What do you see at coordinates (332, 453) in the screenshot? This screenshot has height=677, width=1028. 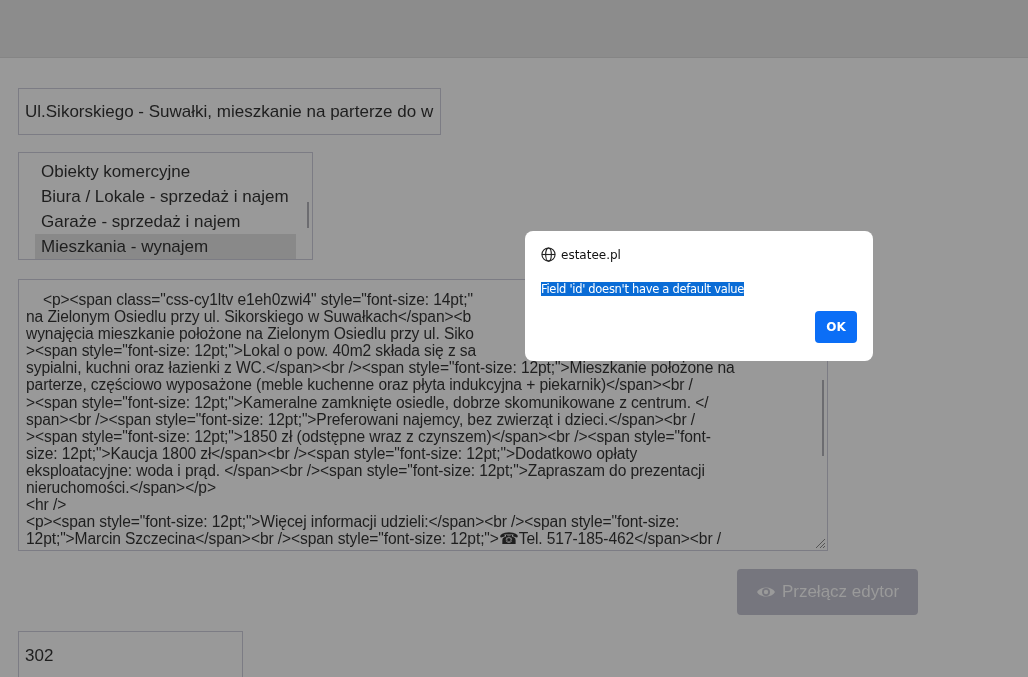 I see `code-line: size: 12pt;">Kaucja 1800 zł</span><br /><span style="font-size: 12pt;">Dodatkowo opłaty` at bounding box center [332, 453].